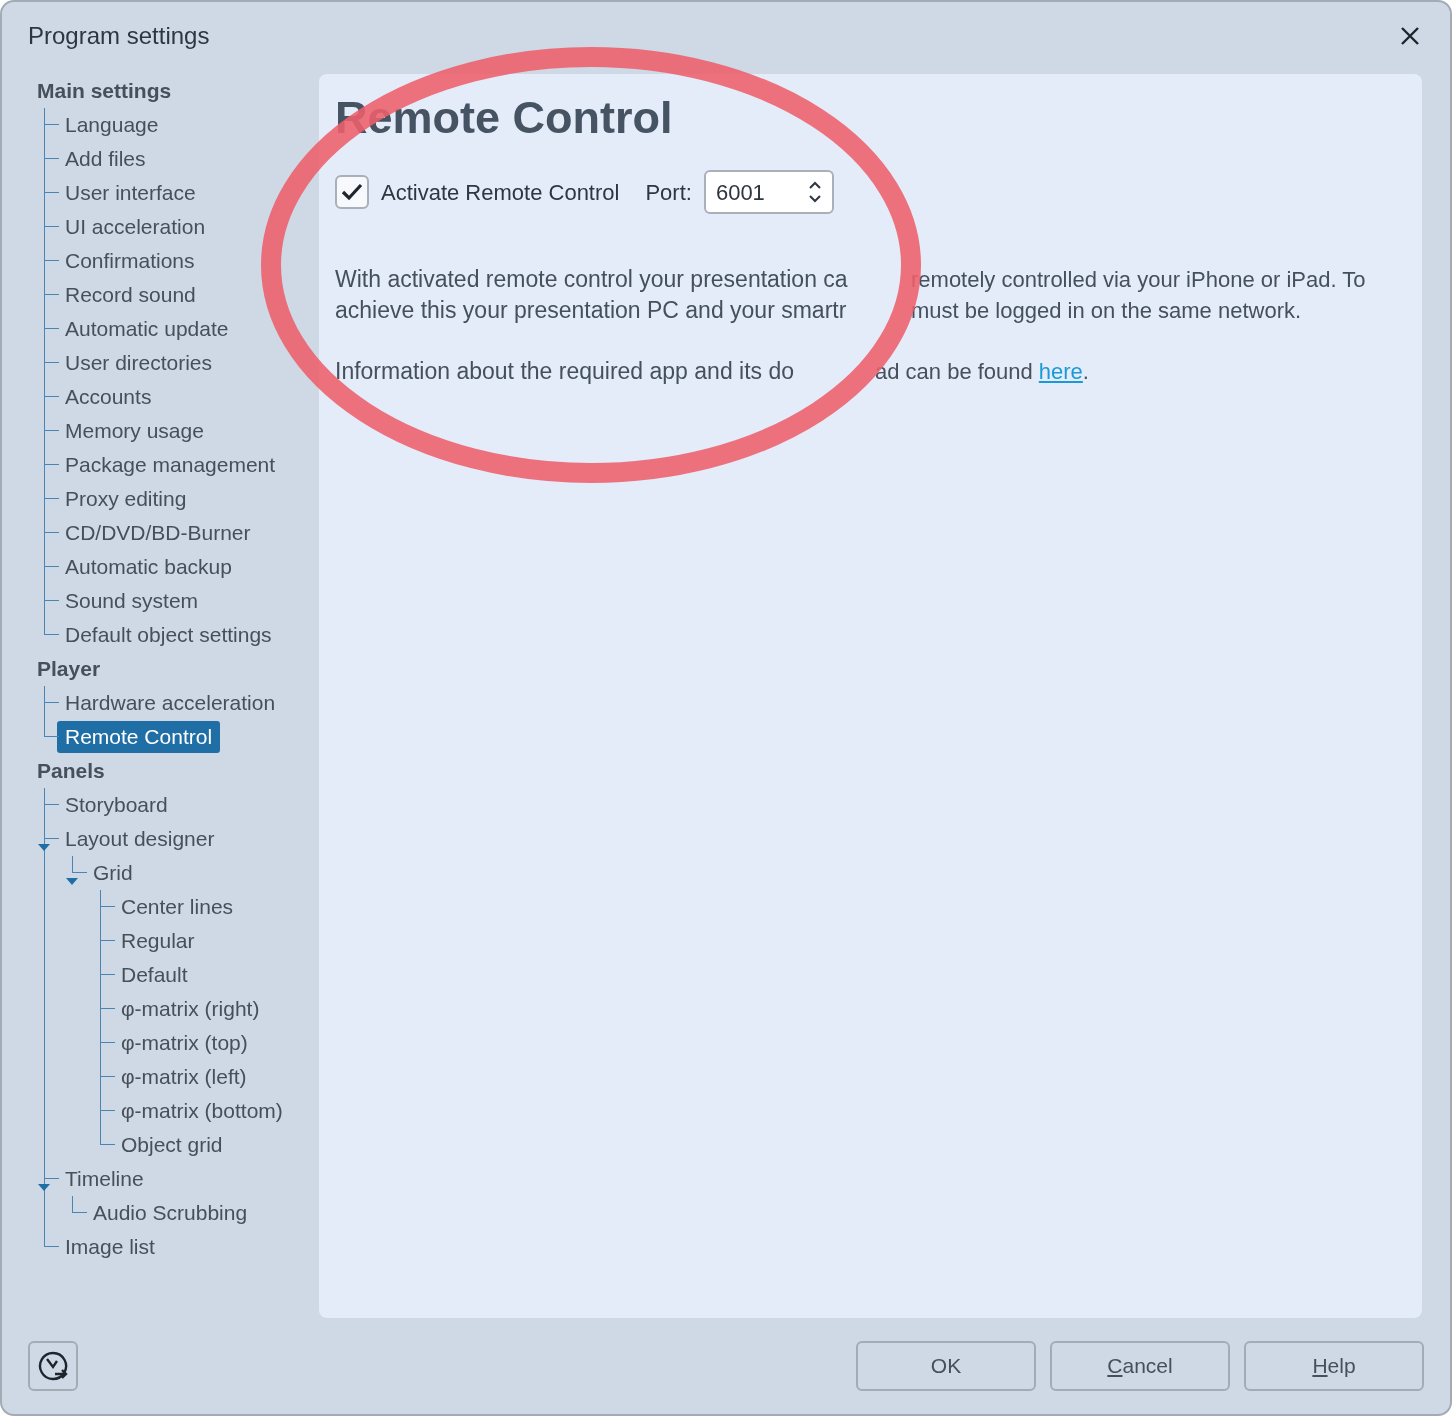  What do you see at coordinates (130, 193) in the screenshot?
I see `tree-item: User interface` at bounding box center [130, 193].